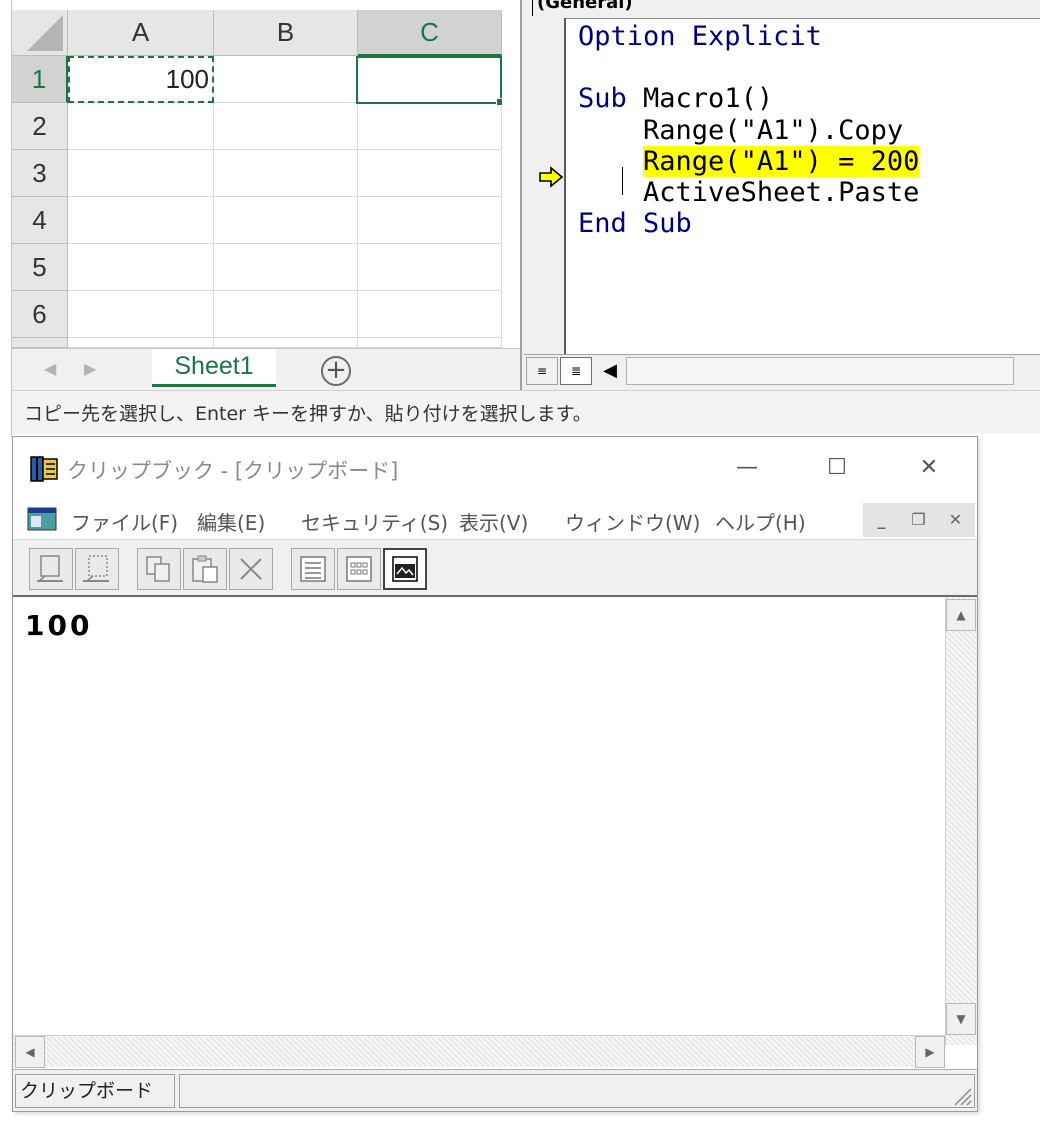 Image resolution: width=1040 pixels, height=1132 pixels. Describe the element at coordinates (929, 468) in the screenshot. I see `close-button: ✕` at that location.